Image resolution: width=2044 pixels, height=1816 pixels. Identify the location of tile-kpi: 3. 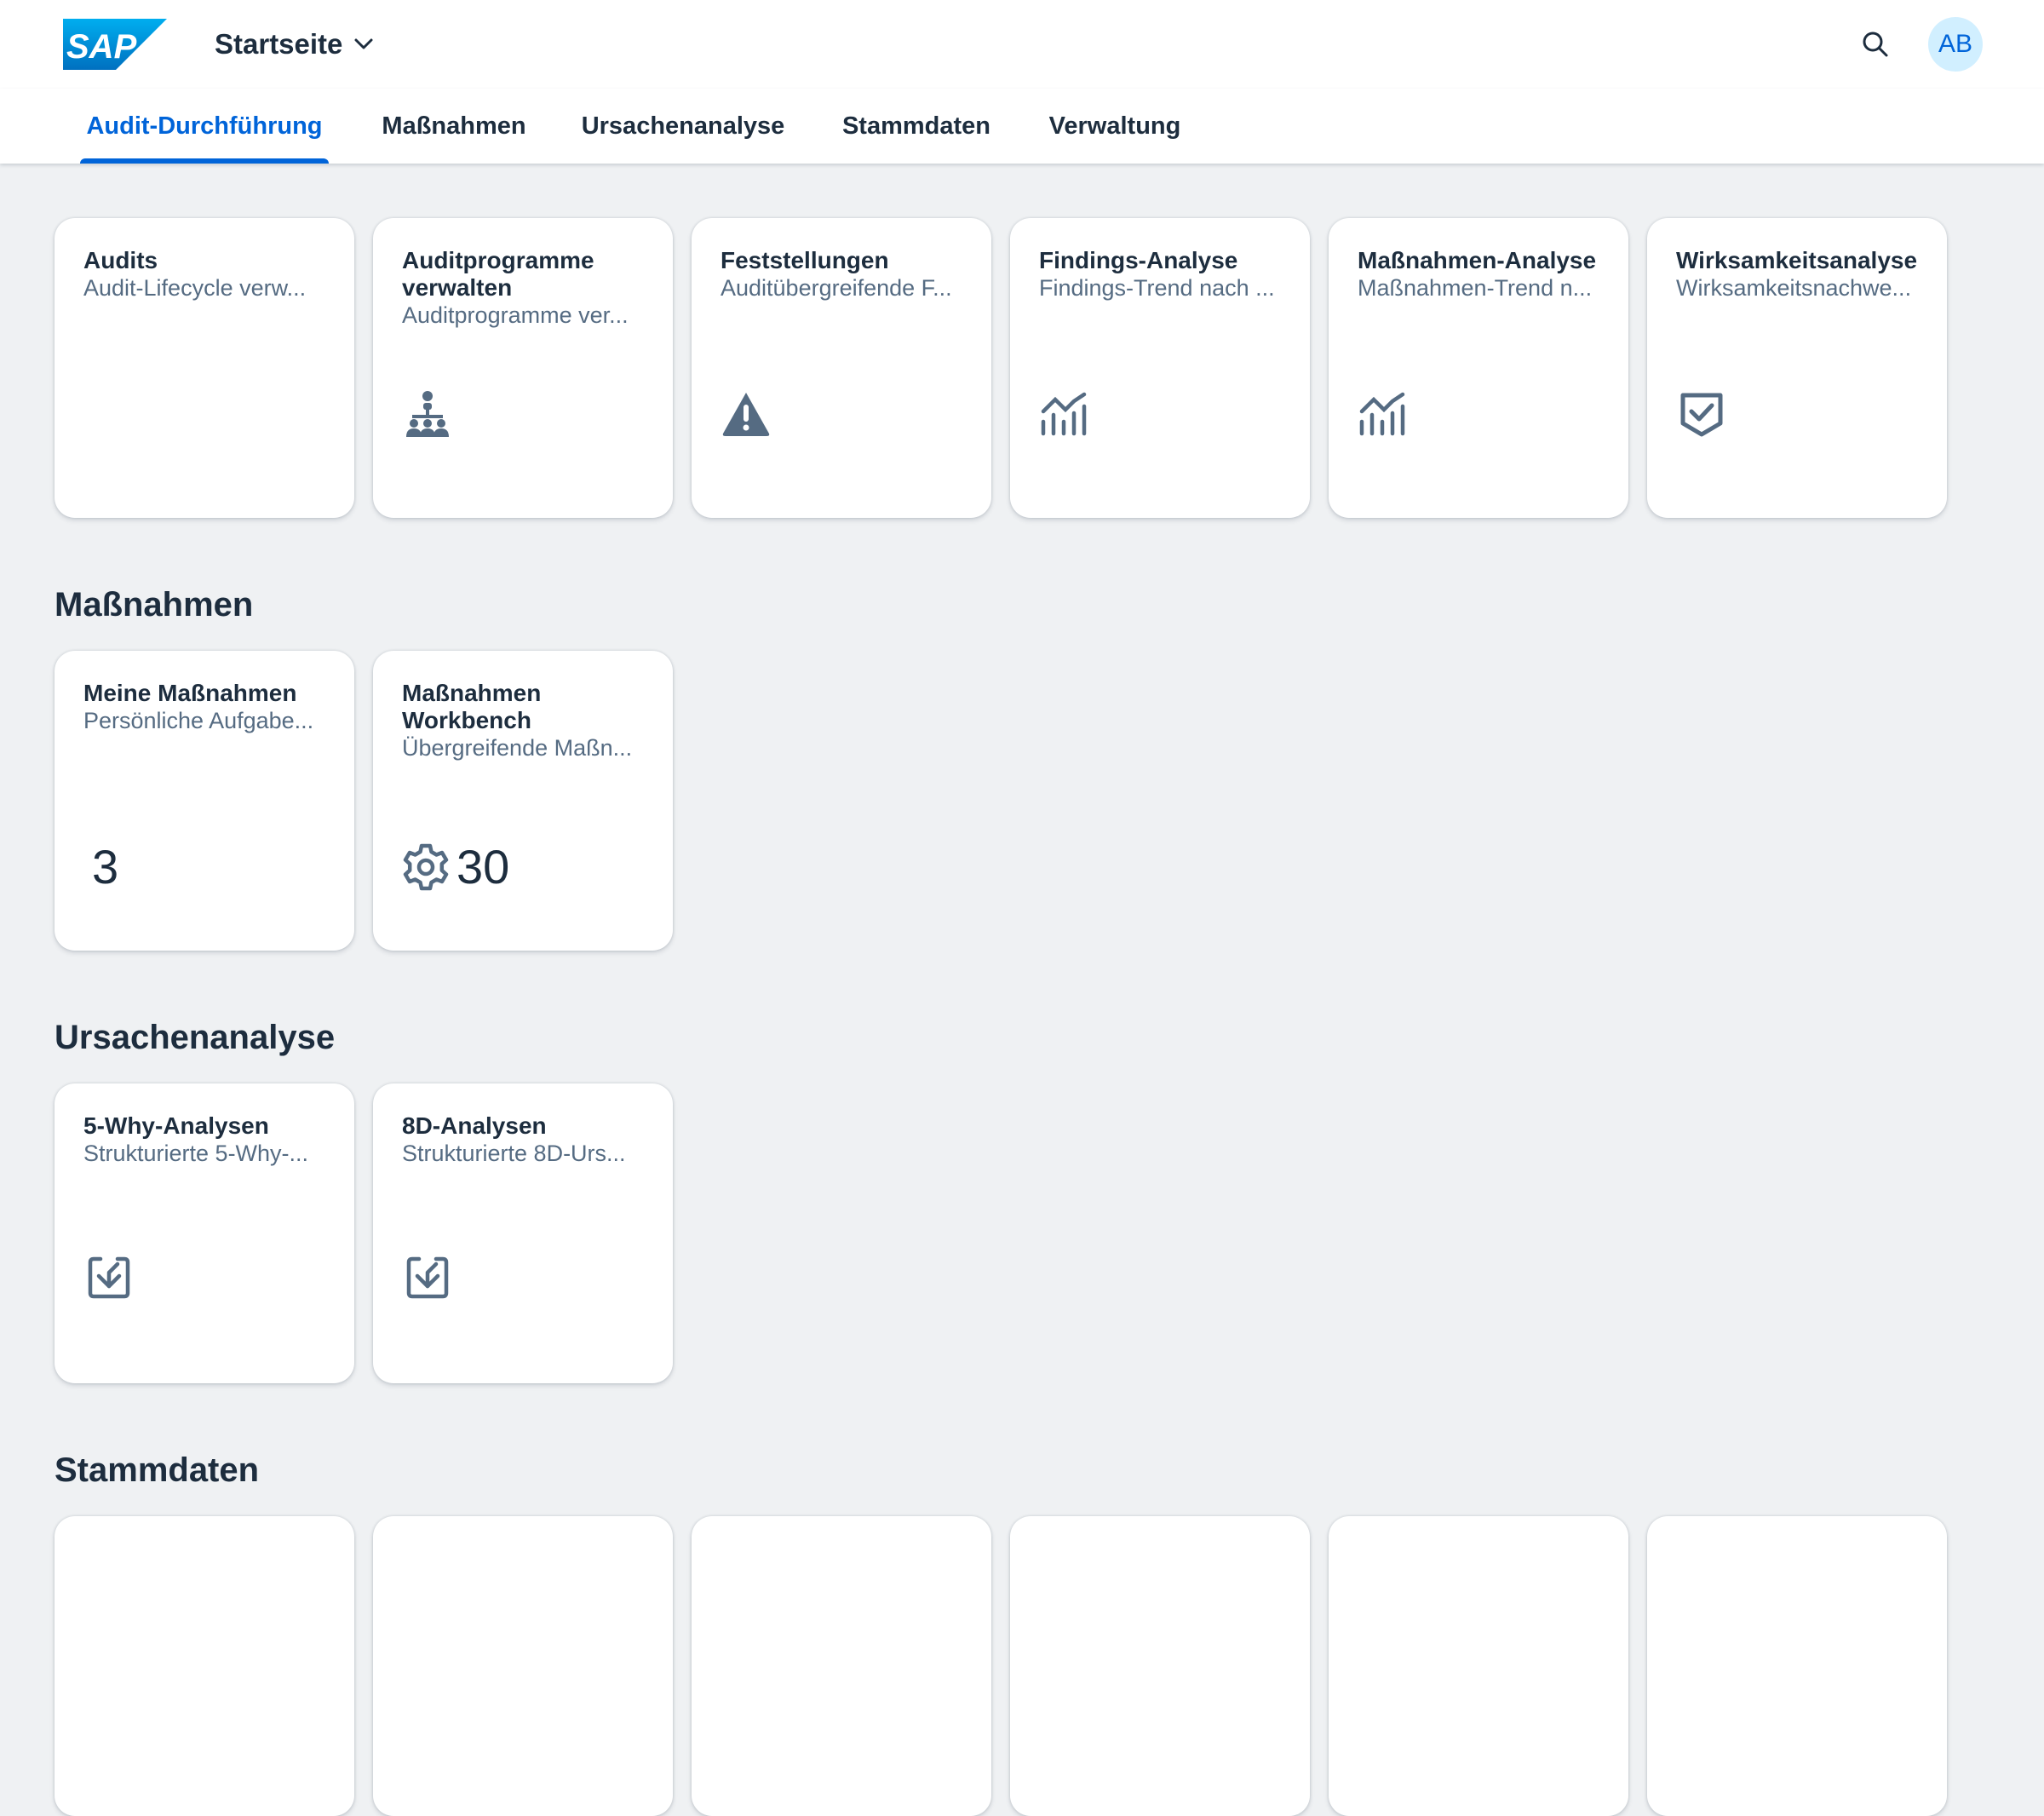
(105, 867).